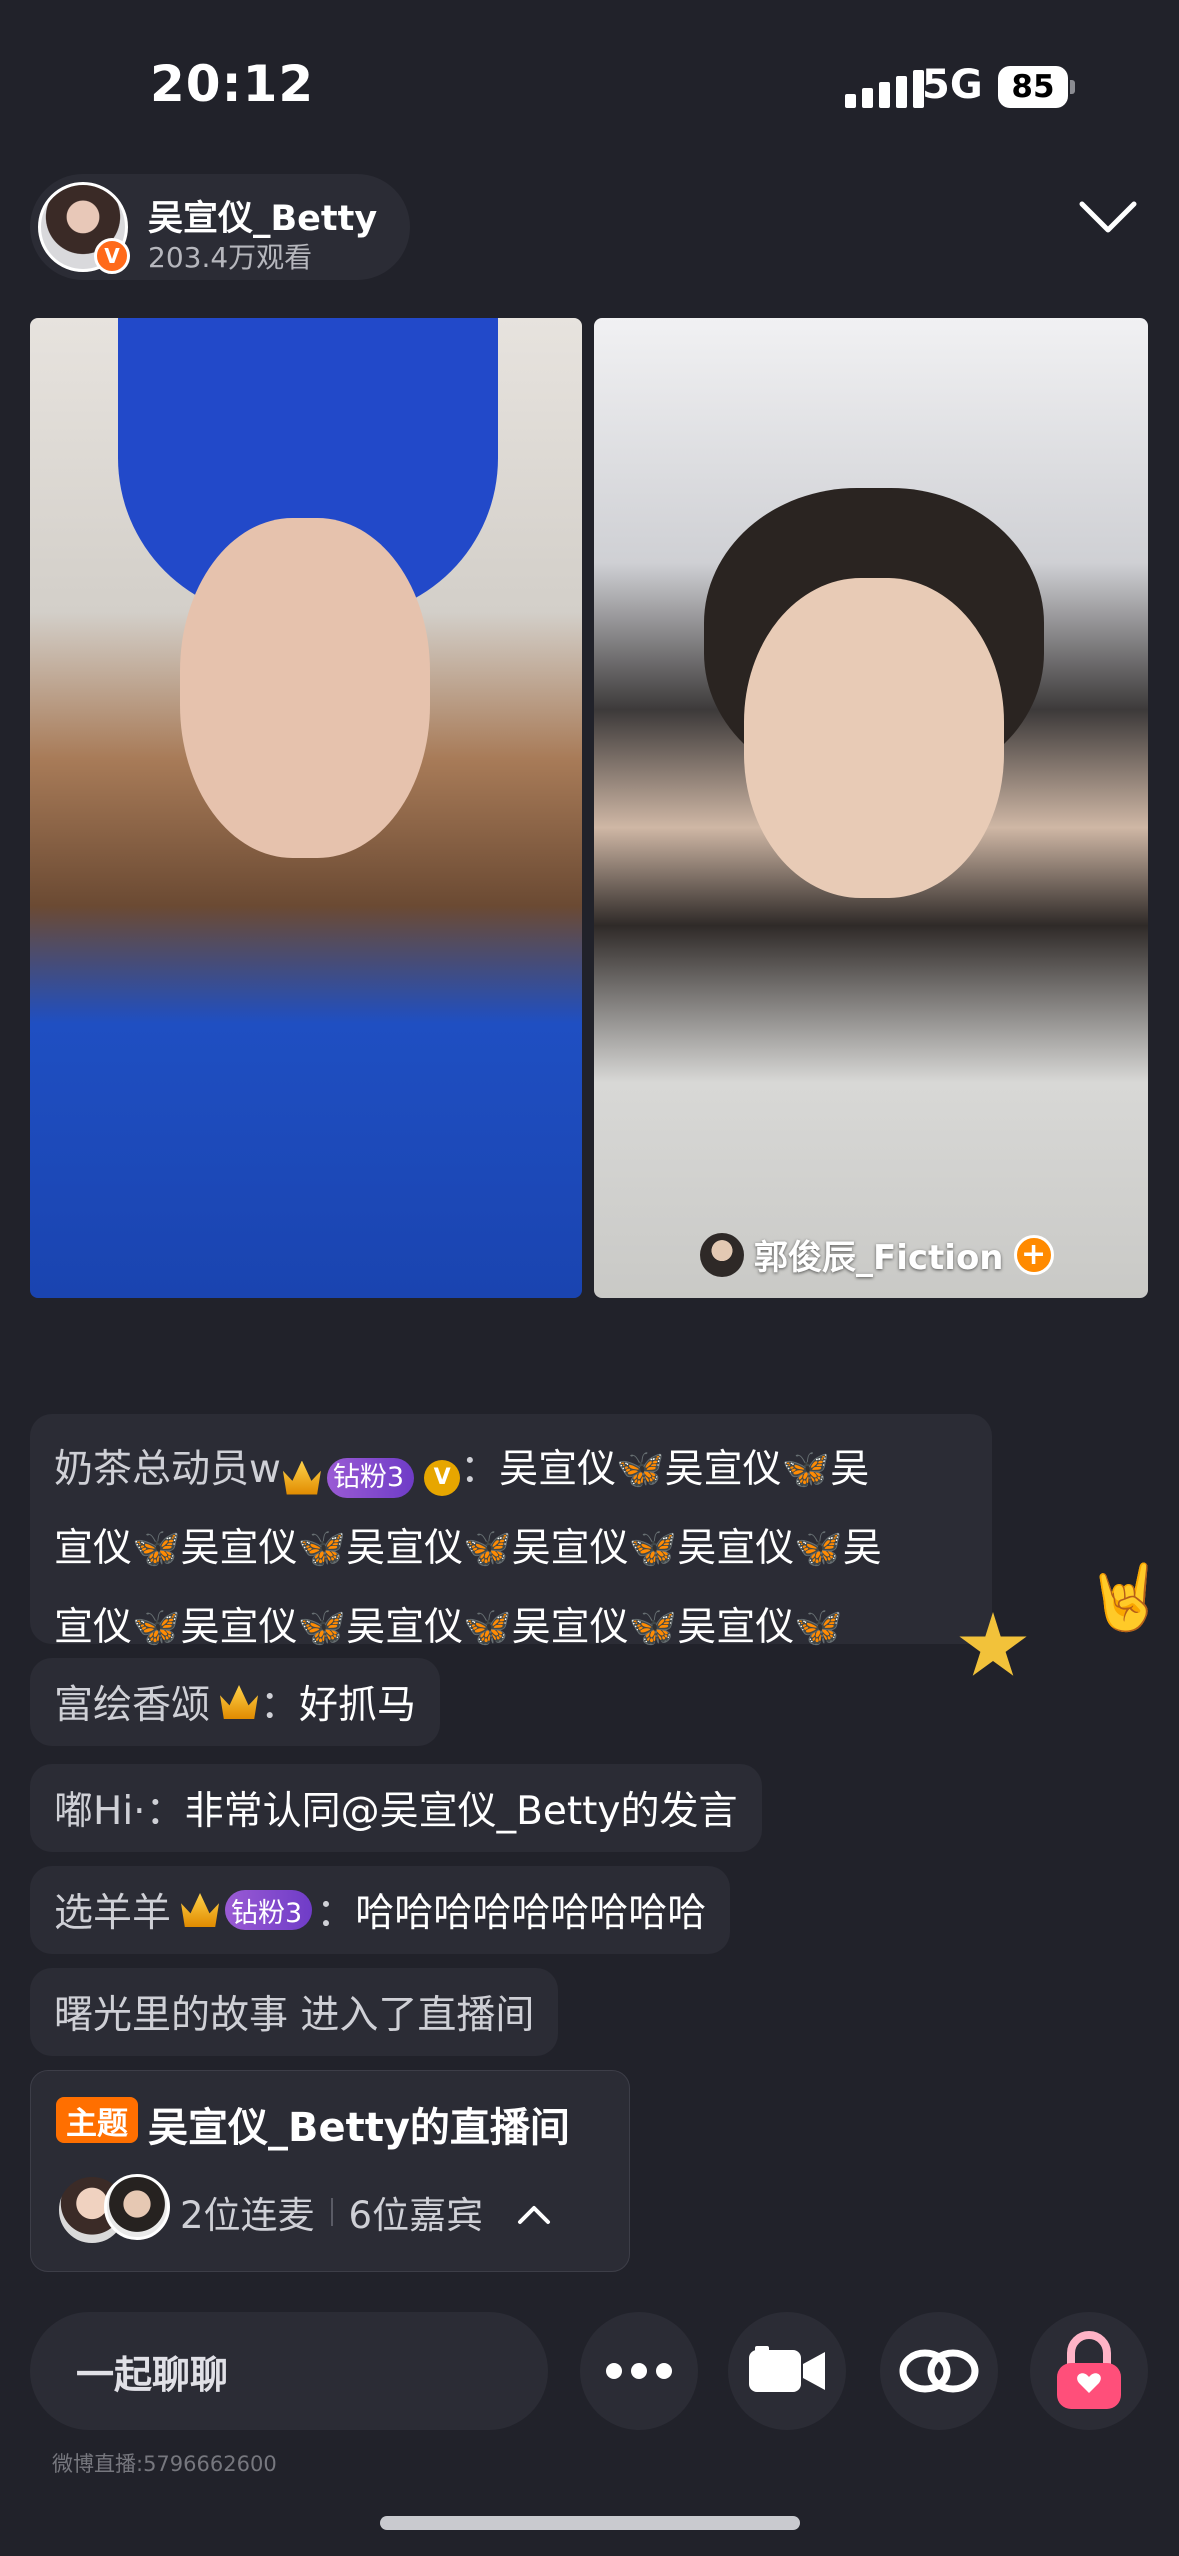  Describe the element at coordinates (884, 89) in the screenshot. I see `signal-icon` at that location.